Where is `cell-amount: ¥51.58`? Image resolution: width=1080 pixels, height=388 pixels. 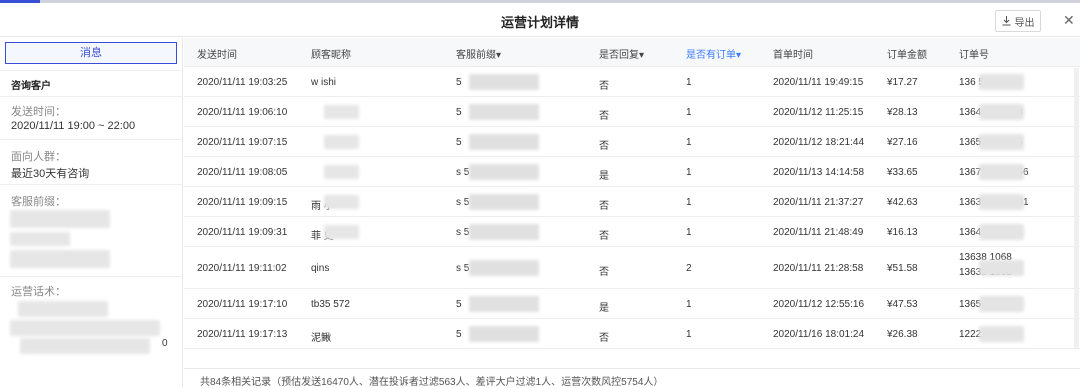 cell-amount: ¥51.58 is located at coordinates (902, 268).